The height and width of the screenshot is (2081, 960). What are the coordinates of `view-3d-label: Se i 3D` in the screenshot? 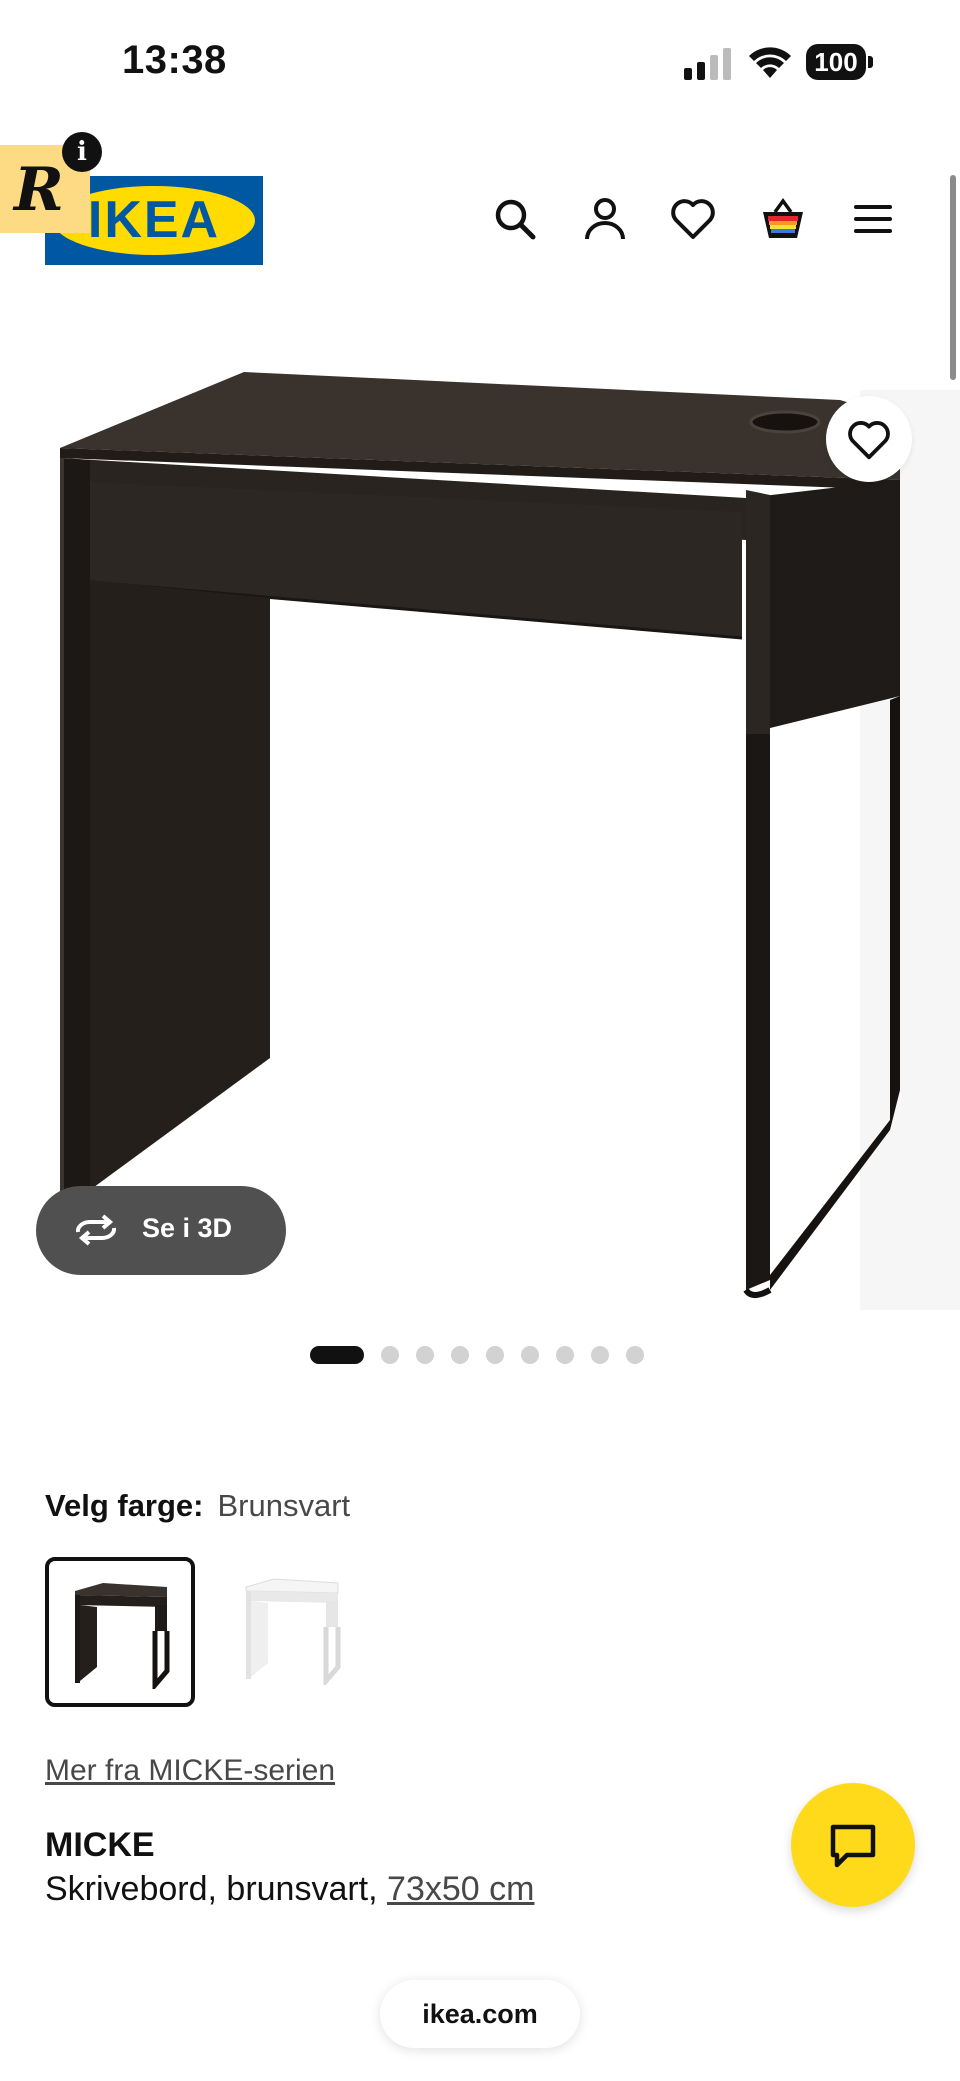 It's located at (187, 1228).